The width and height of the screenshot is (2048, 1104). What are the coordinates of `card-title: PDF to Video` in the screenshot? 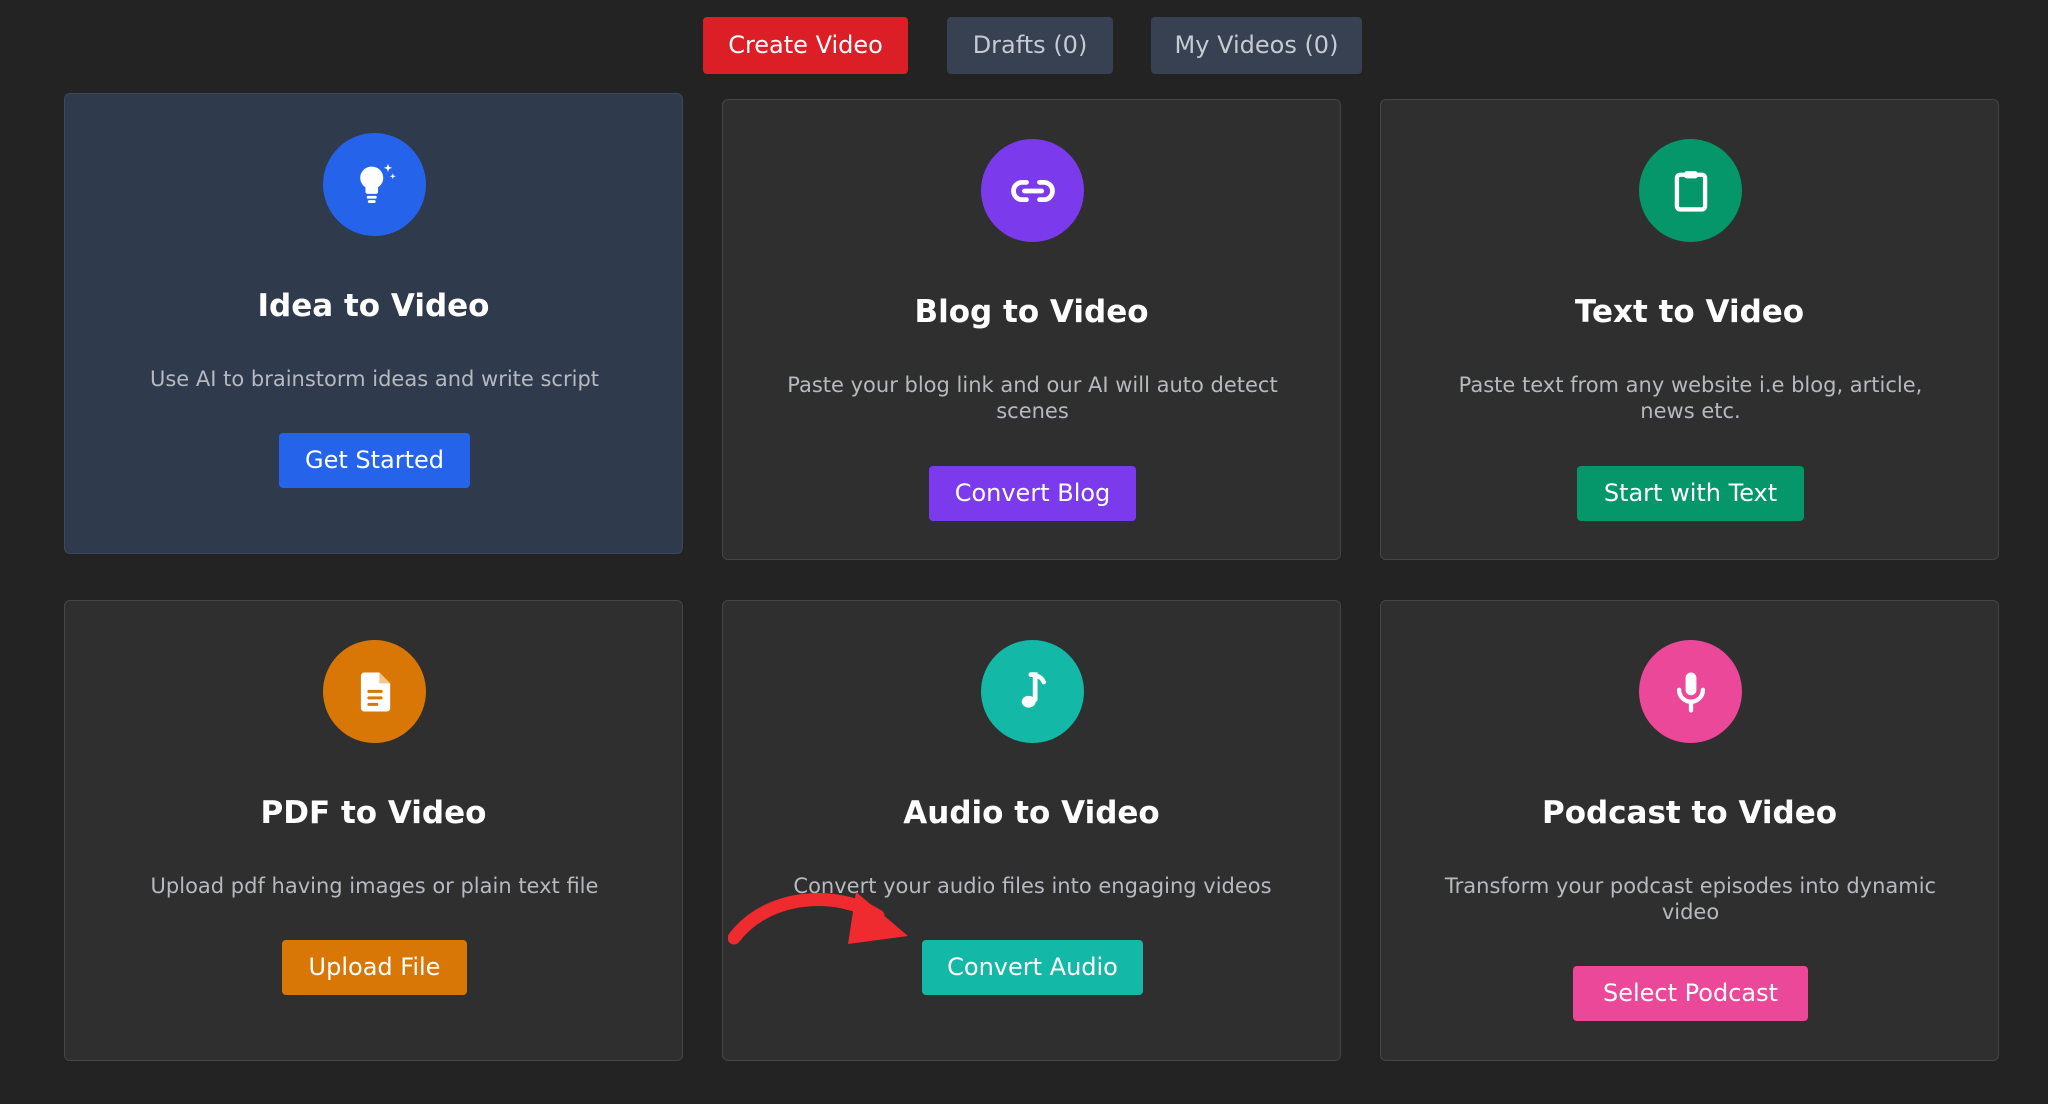 It's located at (373, 813).